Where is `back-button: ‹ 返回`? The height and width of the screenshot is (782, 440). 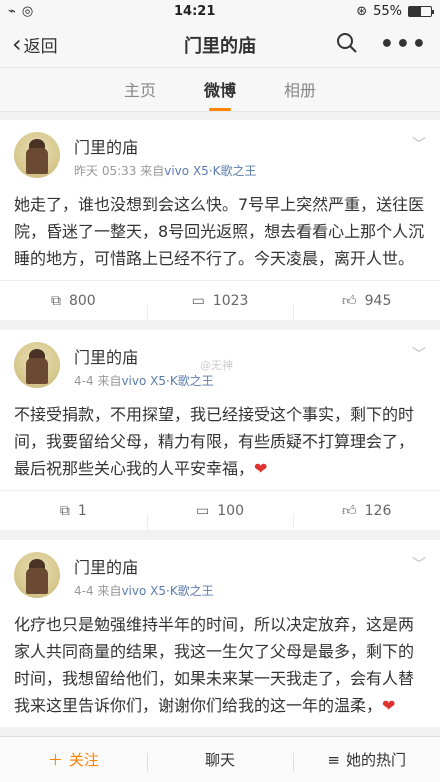
back-button: ‹ 返回 is located at coordinates (35, 43).